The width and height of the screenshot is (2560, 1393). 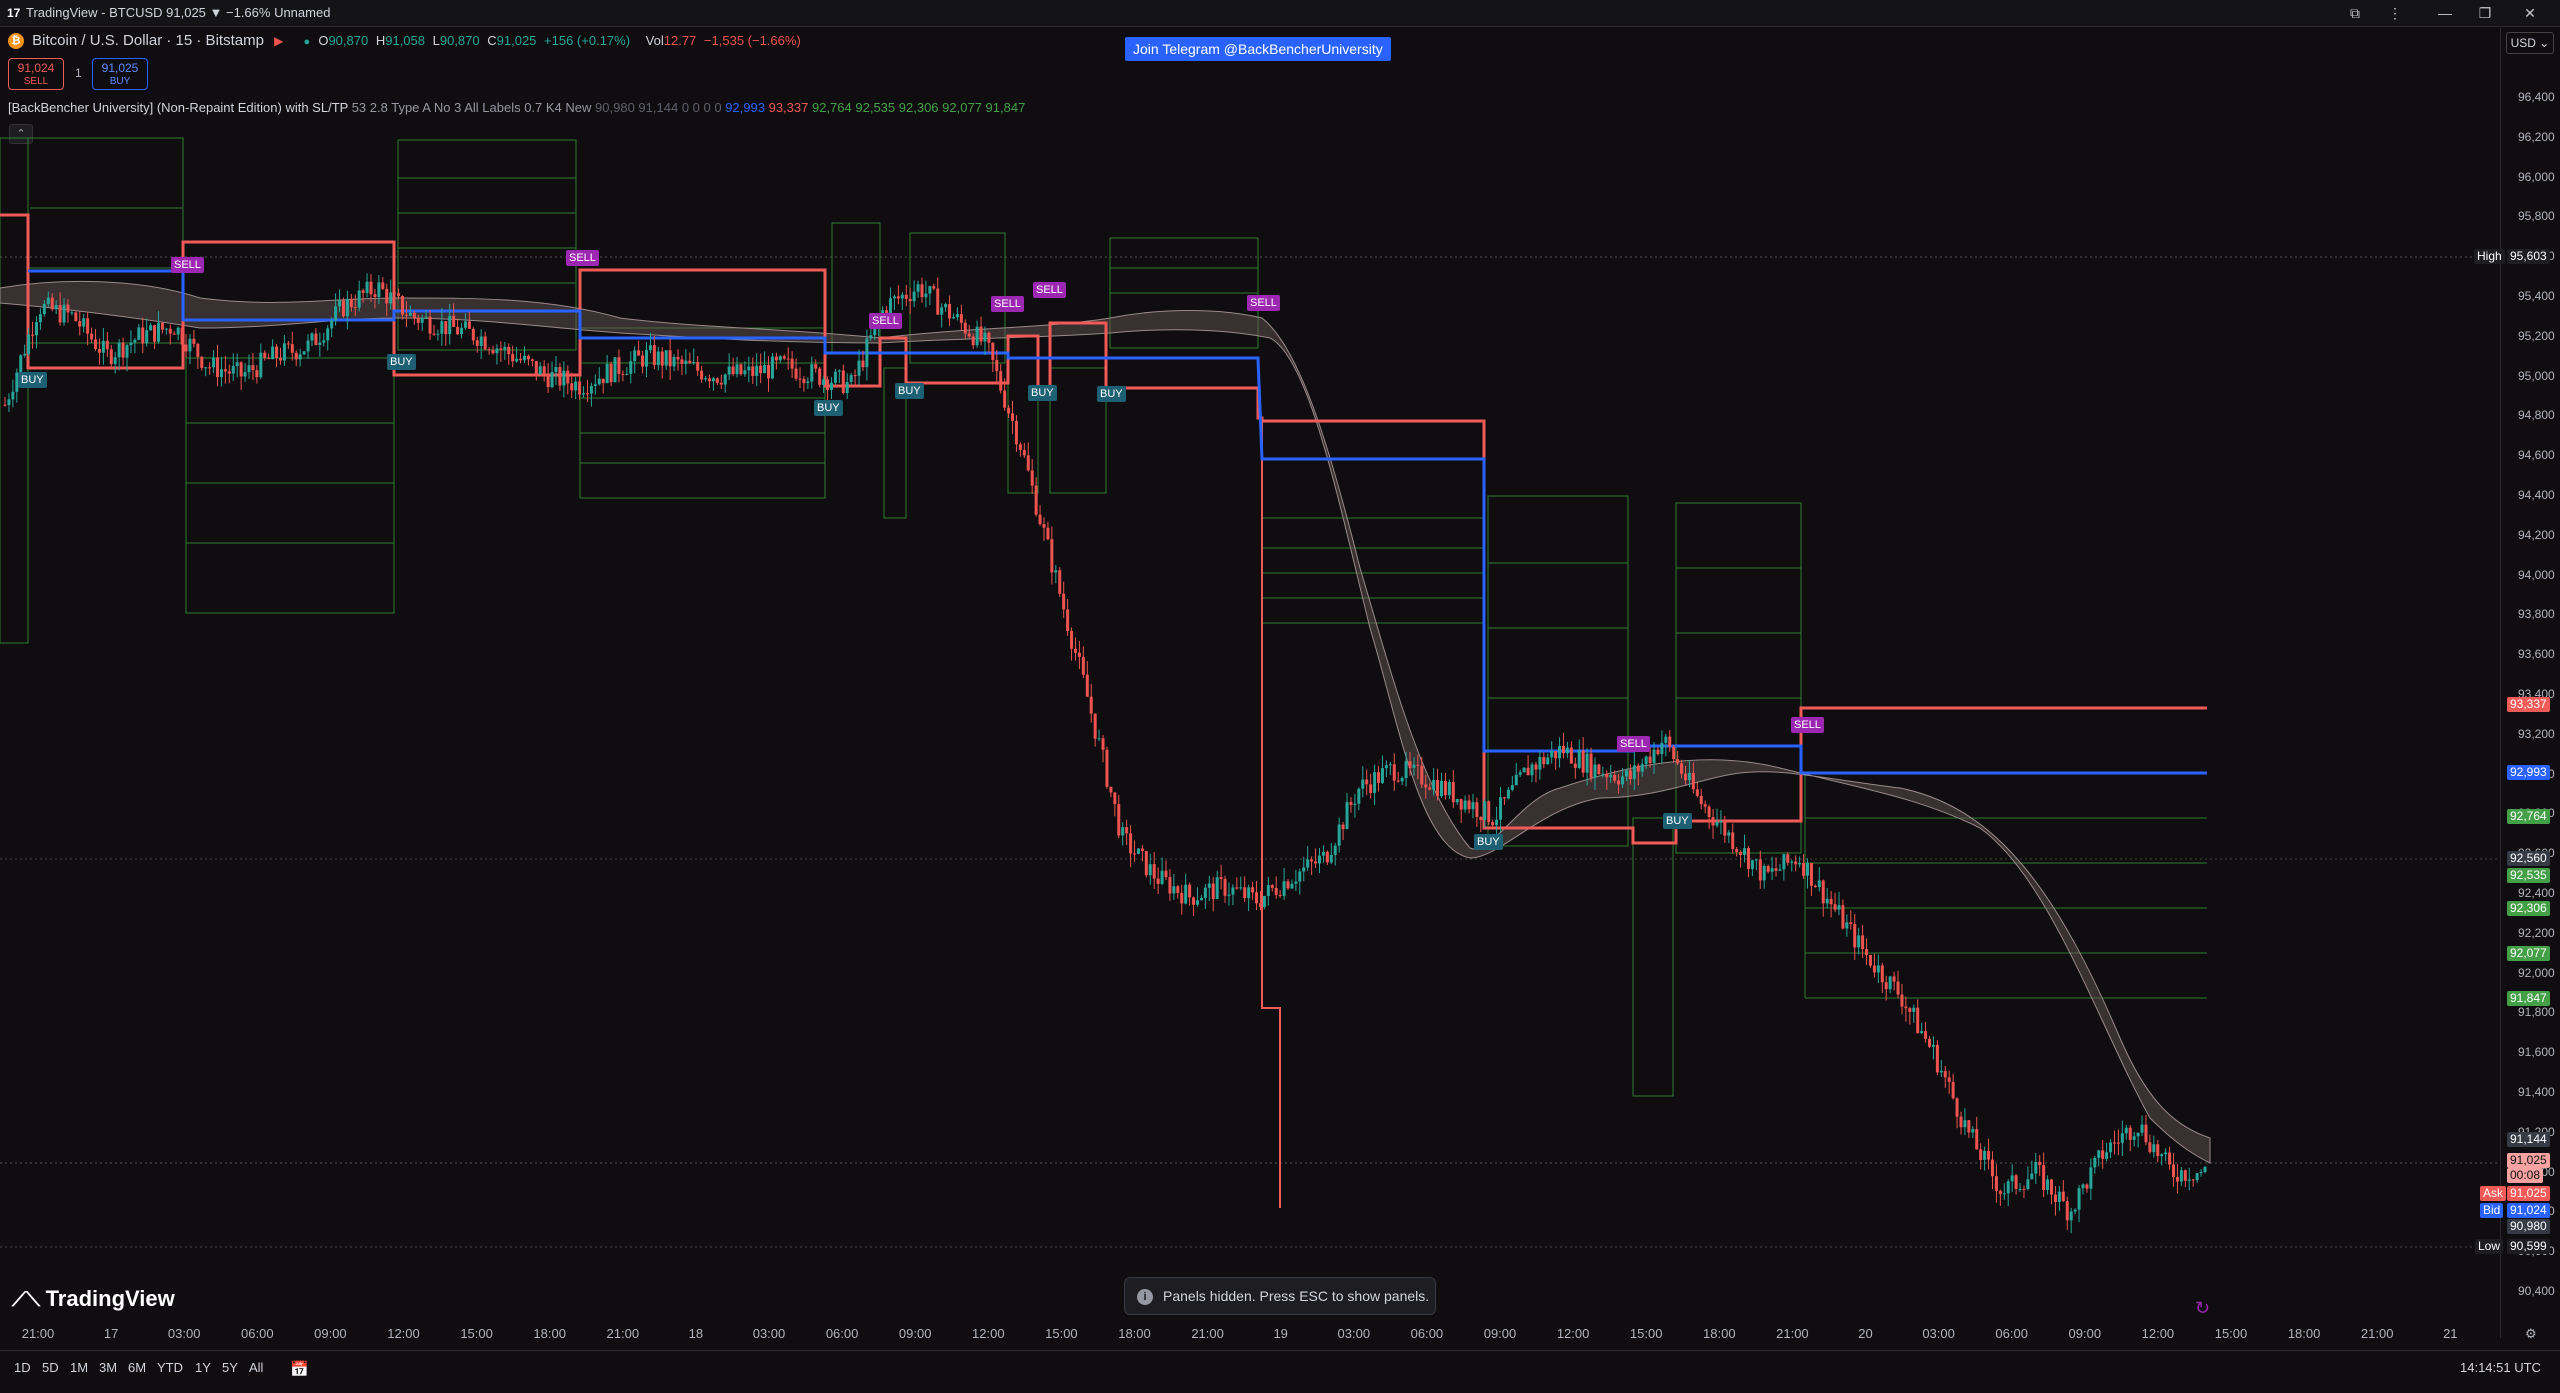 I want to click on range-all: All, so click(x=256, y=1367).